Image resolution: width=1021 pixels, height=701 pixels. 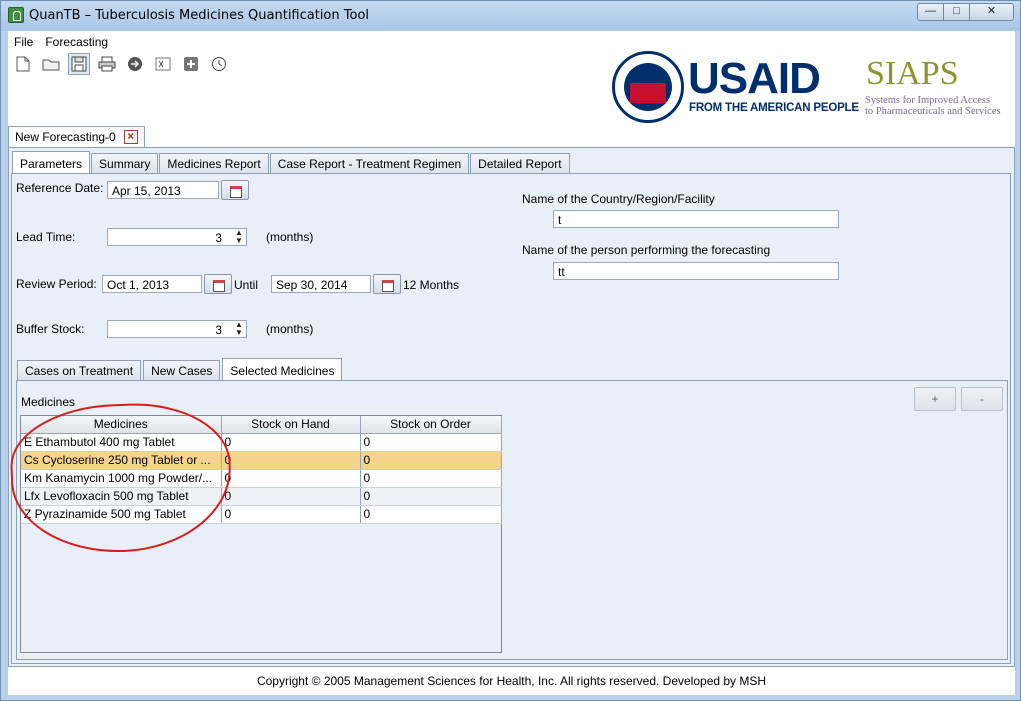 I want to click on maximize-button: □, so click(x=957, y=12).